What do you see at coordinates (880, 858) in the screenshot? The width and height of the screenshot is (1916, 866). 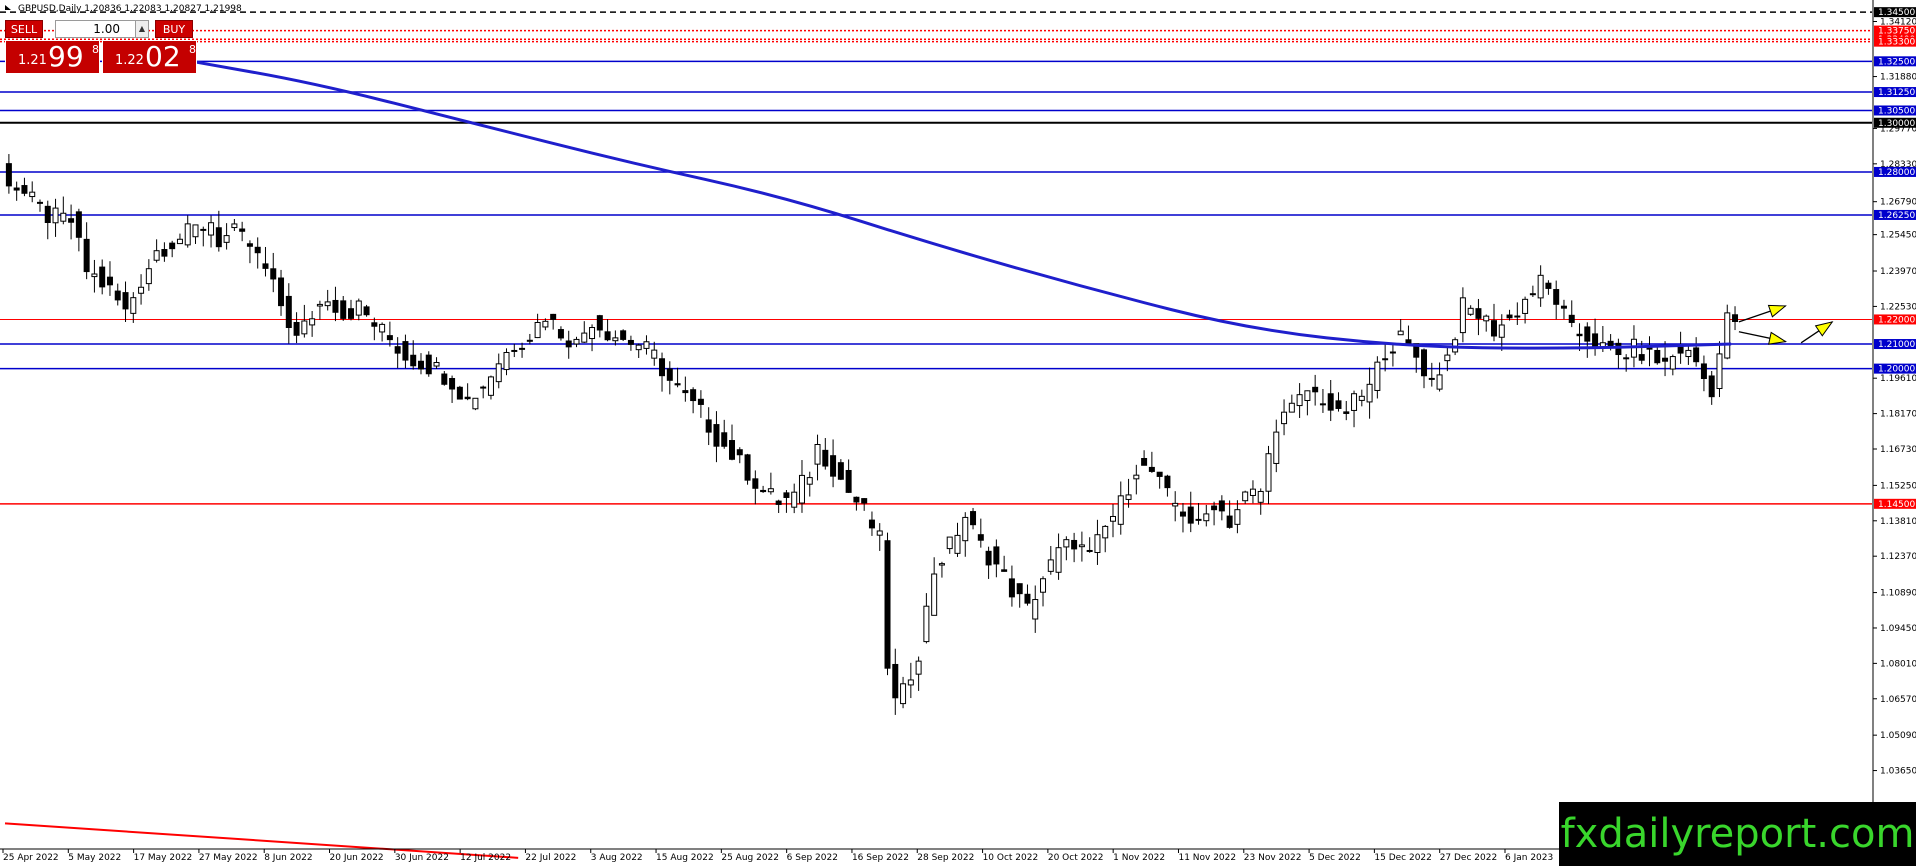 I see `x-tick-label: 16 Sep 2022` at bounding box center [880, 858].